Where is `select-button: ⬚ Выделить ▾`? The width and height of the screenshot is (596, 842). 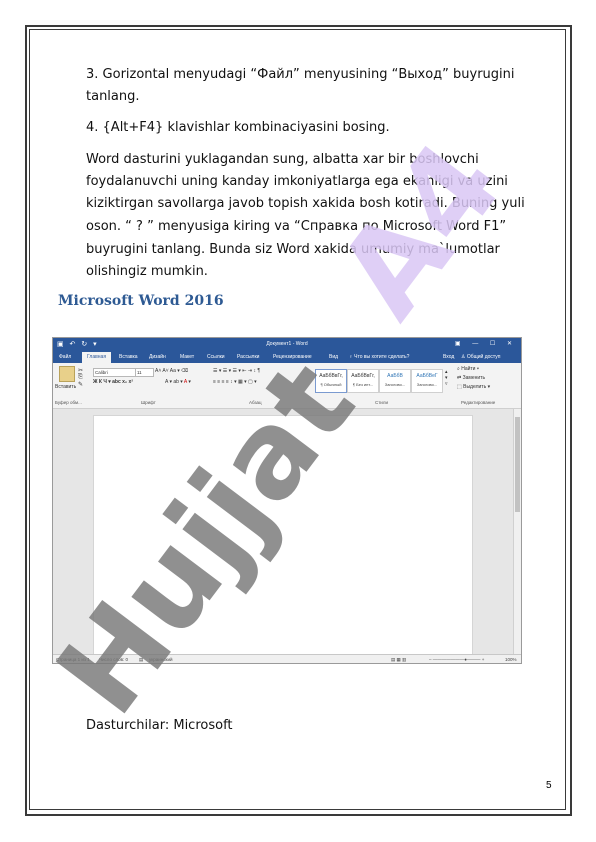 select-button: ⬚ Выделить ▾ is located at coordinates (474, 387).